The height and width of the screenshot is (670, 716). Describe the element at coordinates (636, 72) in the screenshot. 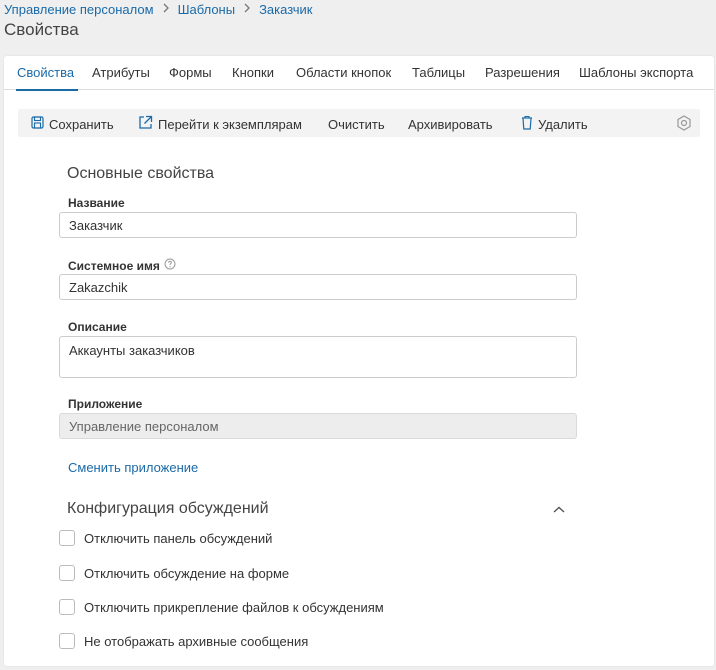

I see `tab-export-templates: Шаблоны экспорта` at that location.